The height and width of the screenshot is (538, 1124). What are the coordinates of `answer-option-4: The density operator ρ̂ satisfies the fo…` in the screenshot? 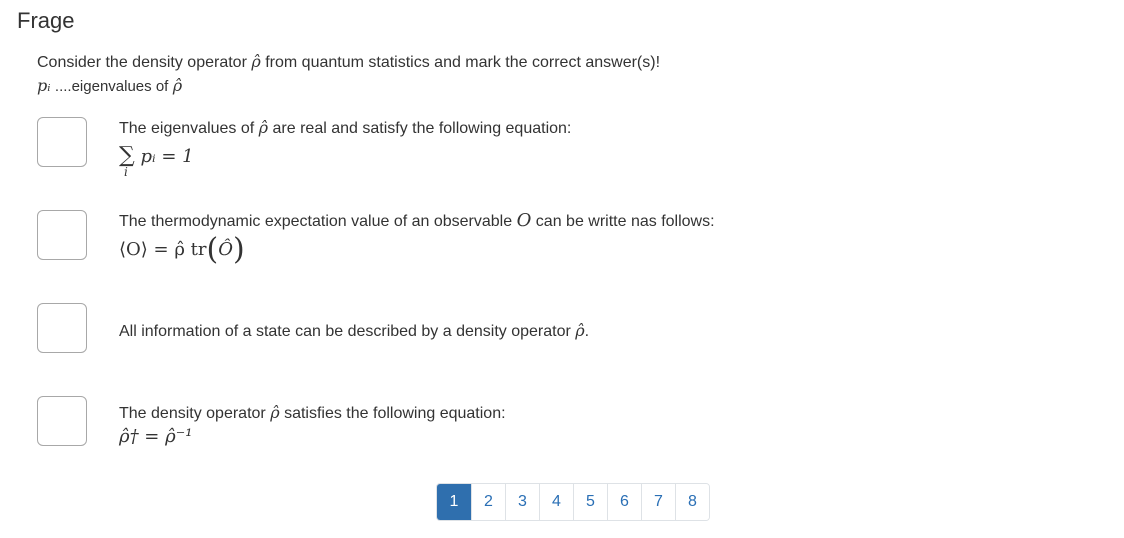 It's located at (312, 425).